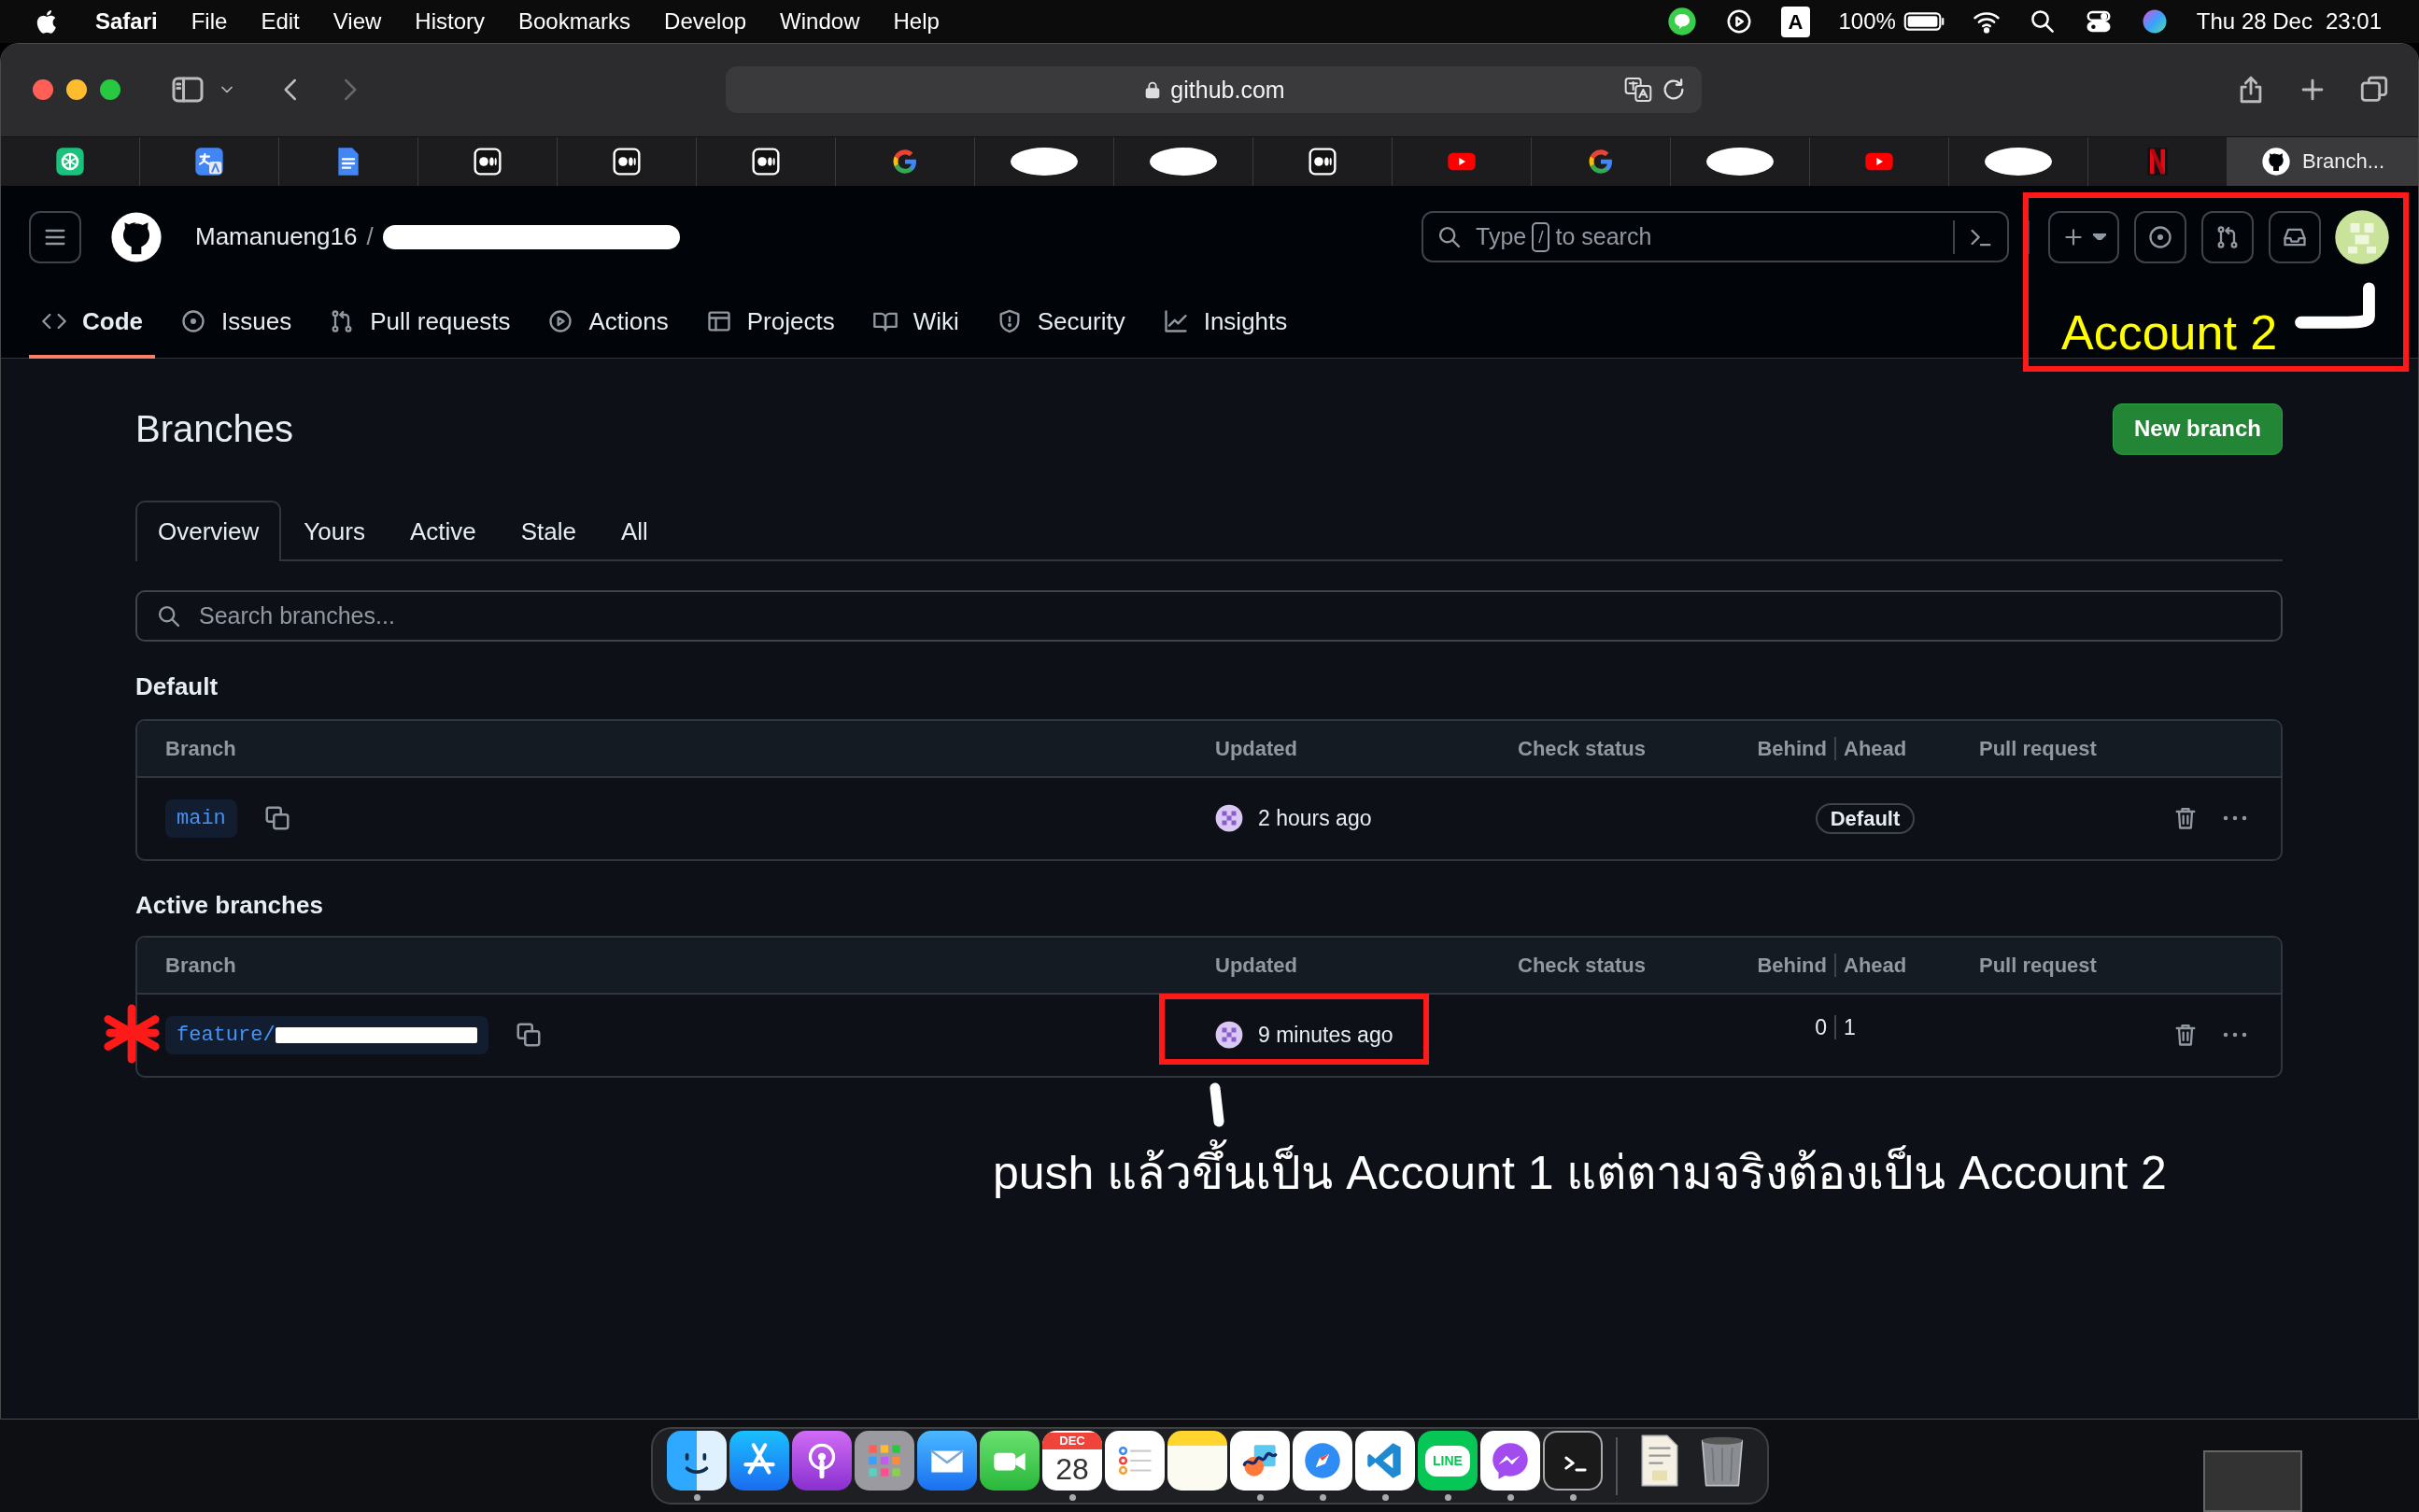  I want to click on prompt-icon, so click(1575, 1464).